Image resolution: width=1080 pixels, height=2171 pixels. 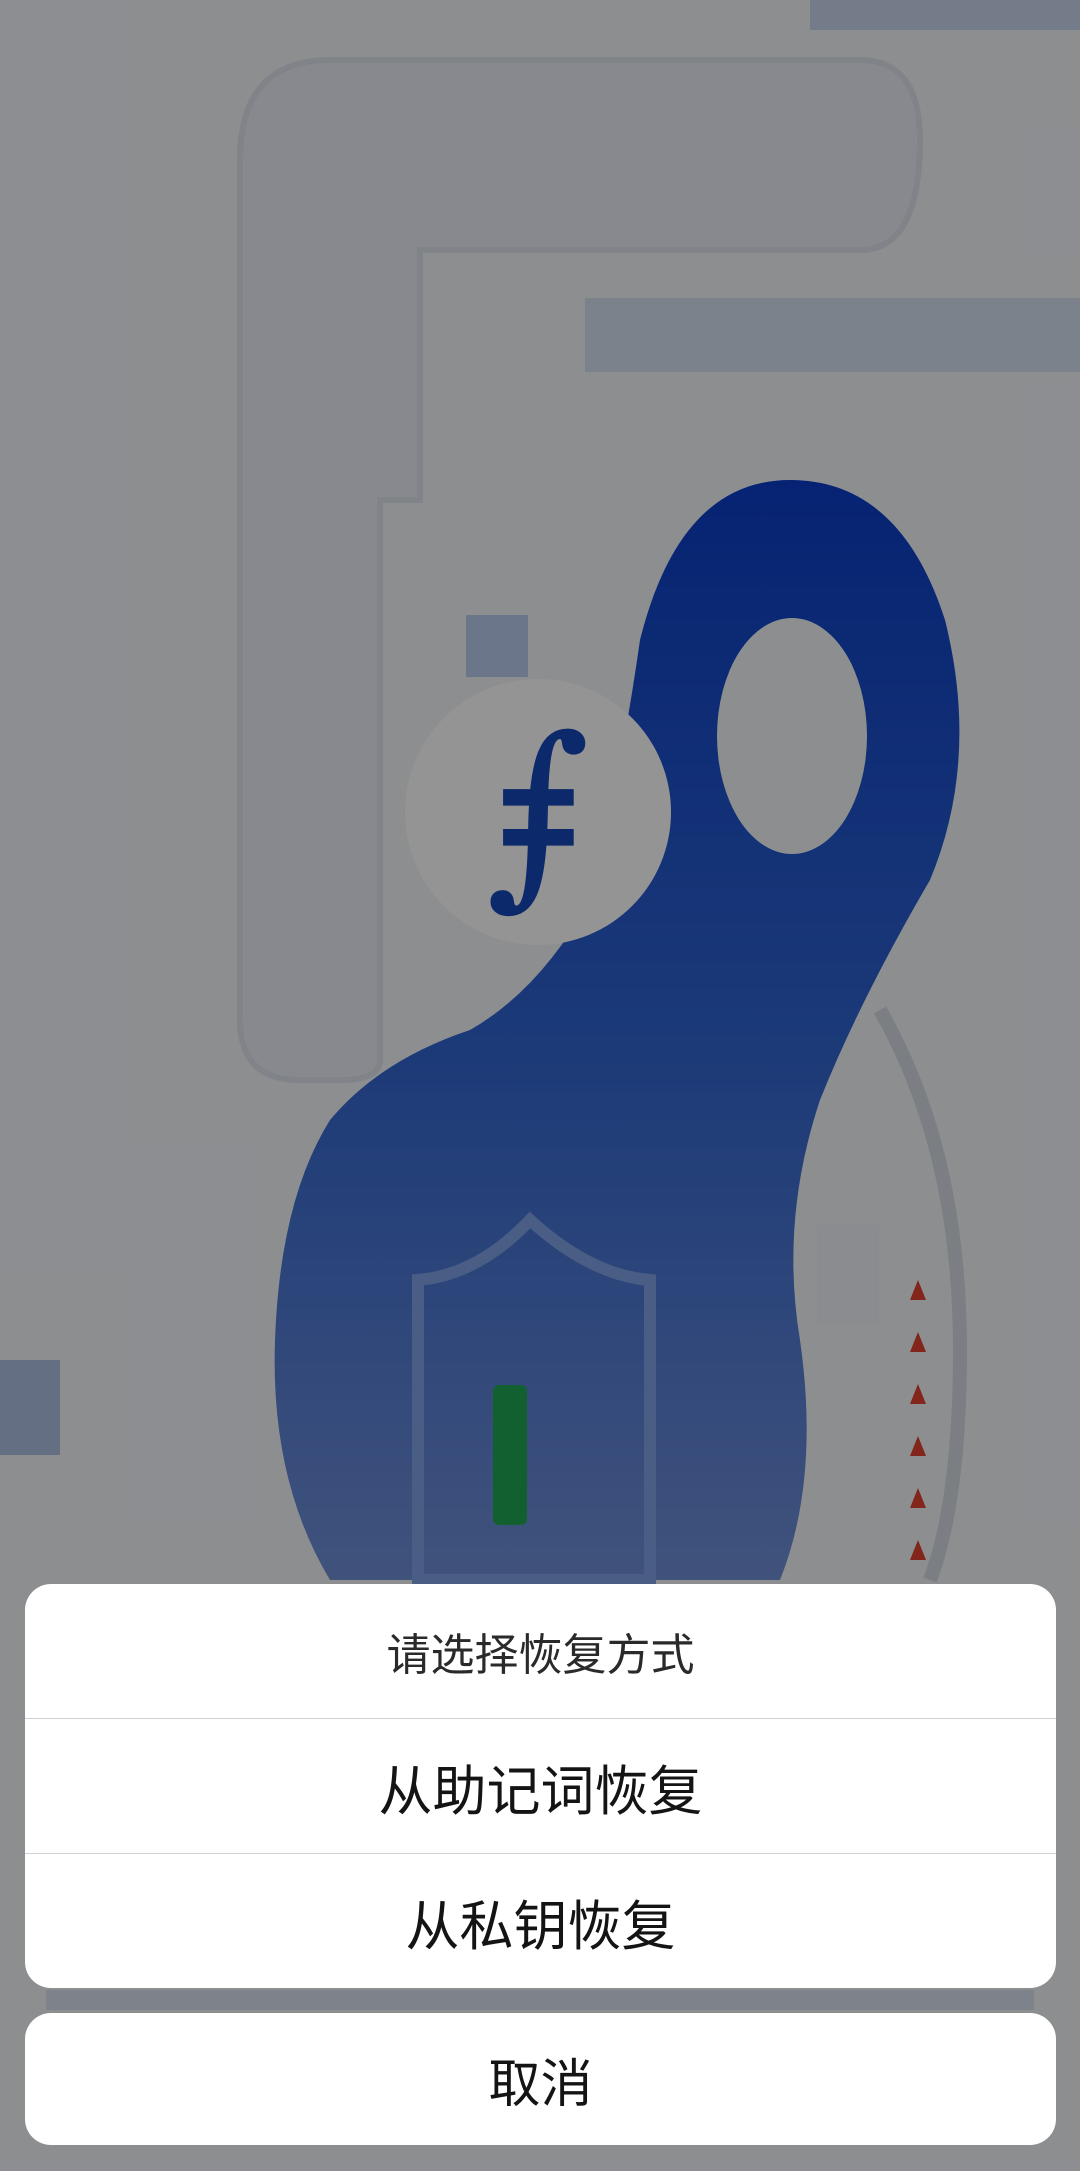 What do you see at coordinates (540, 1655) in the screenshot?
I see `action-sheet-title: 请选择恢复方式` at bounding box center [540, 1655].